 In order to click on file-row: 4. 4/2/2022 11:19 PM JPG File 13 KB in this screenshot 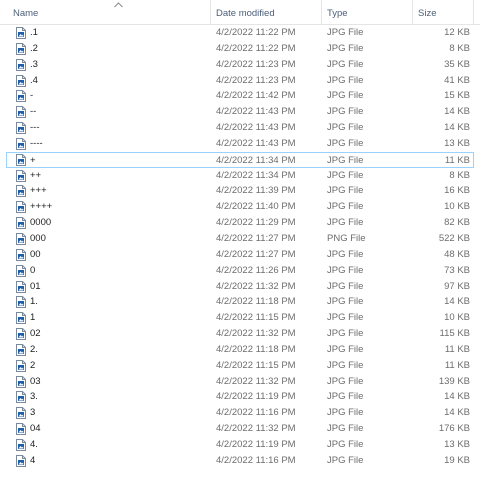, I will do `click(240, 445)`.